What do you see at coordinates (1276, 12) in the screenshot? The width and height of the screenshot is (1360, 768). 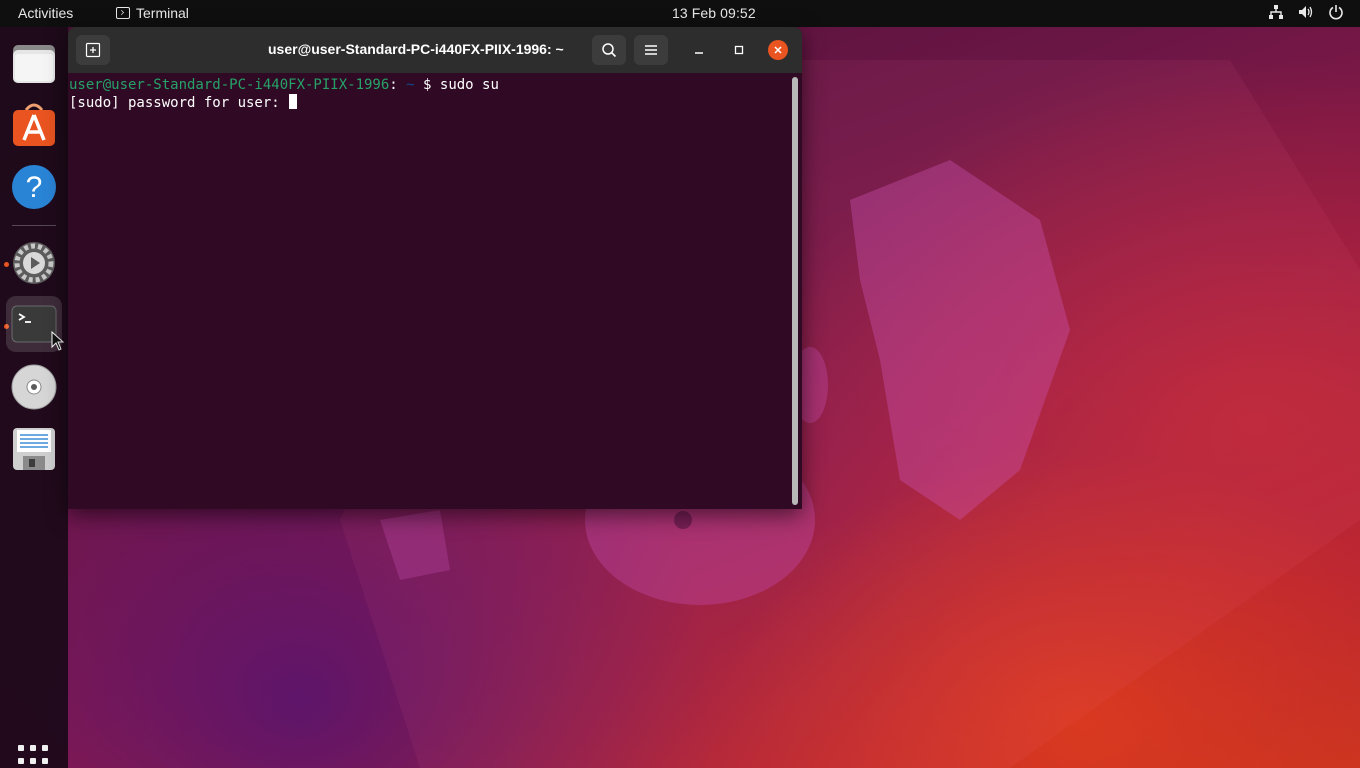 I see `network-icon` at bounding box center [1276, 12].